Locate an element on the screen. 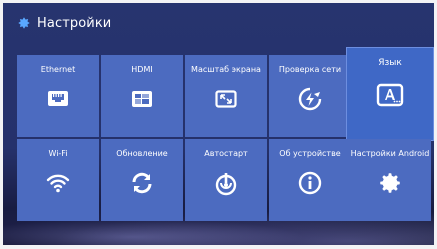 Image resolution: width=437 pixels, height=249 pixels. screen-scale-icon is located at coordinates (226, 99).